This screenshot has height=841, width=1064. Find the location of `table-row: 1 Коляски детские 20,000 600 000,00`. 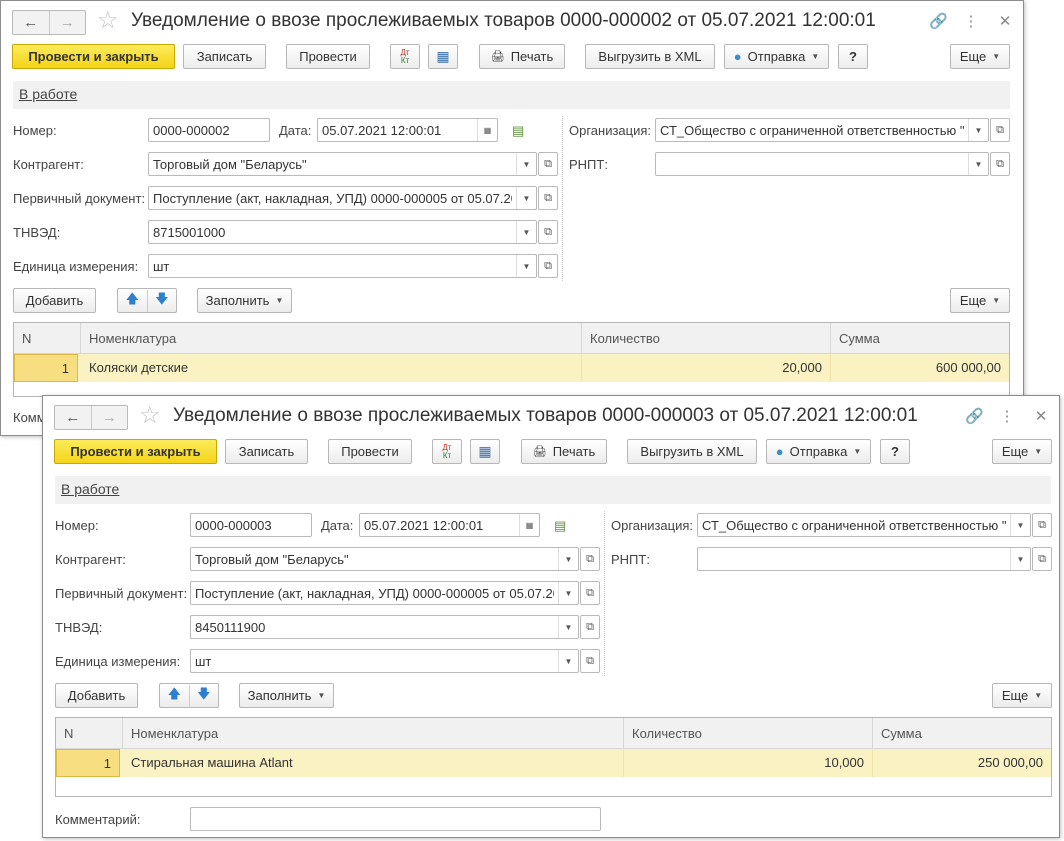

table-row: 1 Коляски детские 20,000 600 000,00 is located at coordinates (511, 368).